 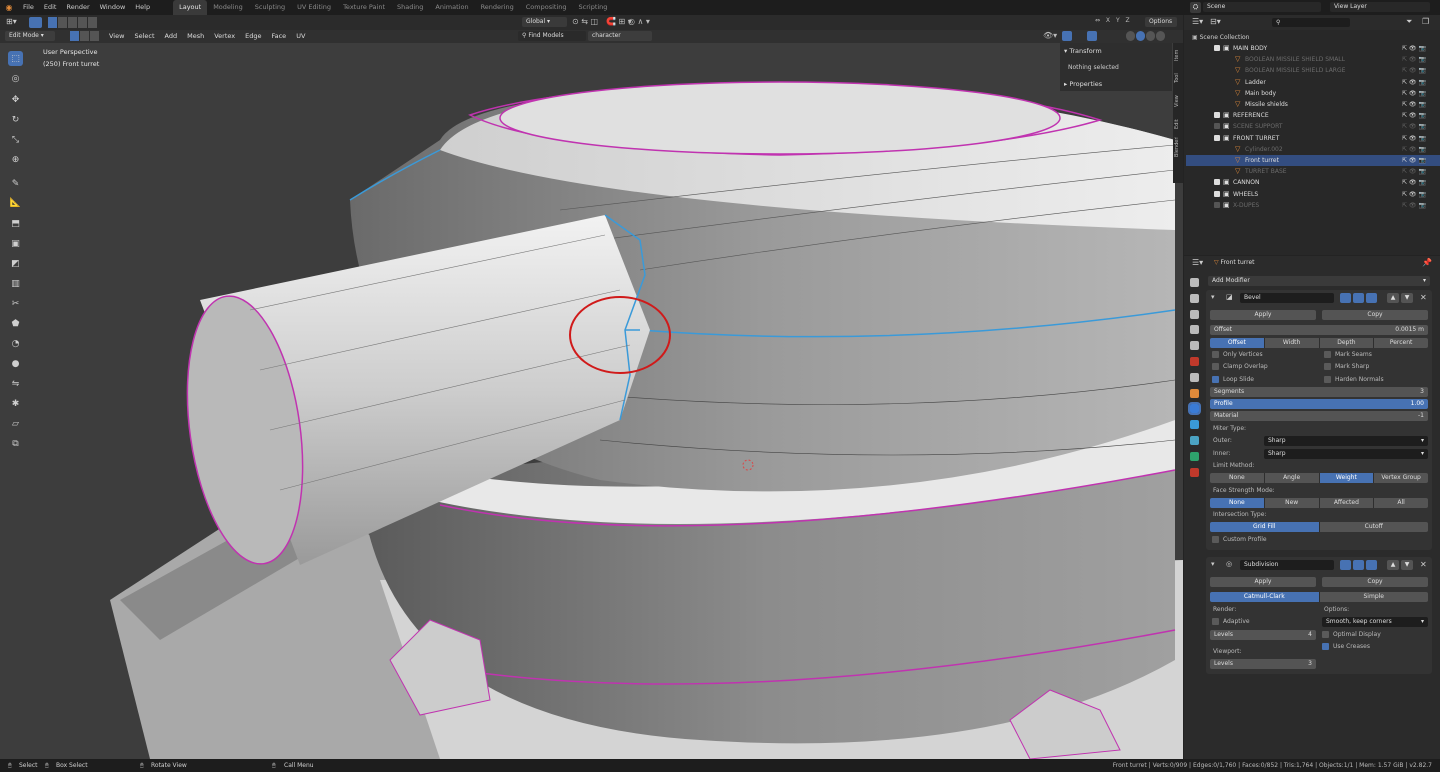 I want to click on inner-miter-dropdown: Sharp ▾, so click(x=1346, y=454).